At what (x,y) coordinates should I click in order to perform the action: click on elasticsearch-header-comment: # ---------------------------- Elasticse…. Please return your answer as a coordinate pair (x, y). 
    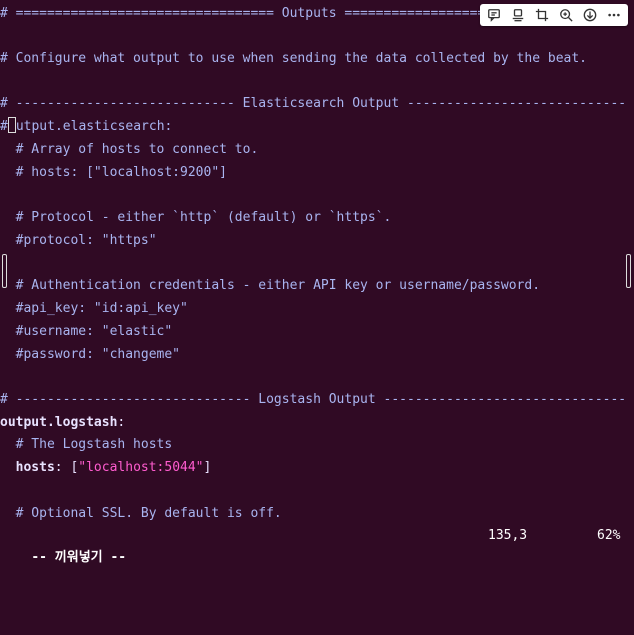
    Looking at the image, I should click on (313, 103).